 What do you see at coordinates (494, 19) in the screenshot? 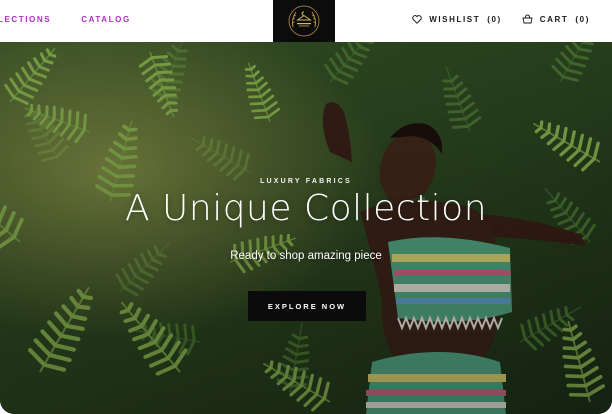
I see `wishlist-count: (0)` at bounding box center [494, 19].